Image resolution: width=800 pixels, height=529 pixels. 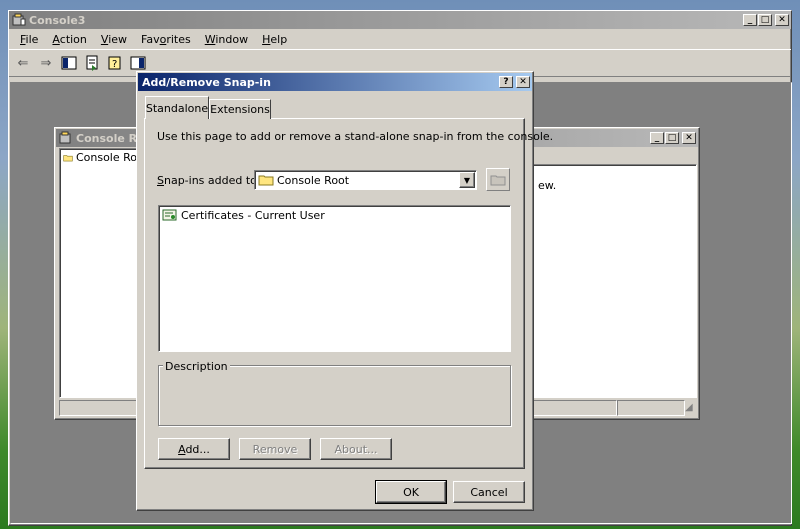 What do you see at coordinates (672, 138) in the screenshot?
I see `child-maximize-button: □` at bounding box center [672, 138].